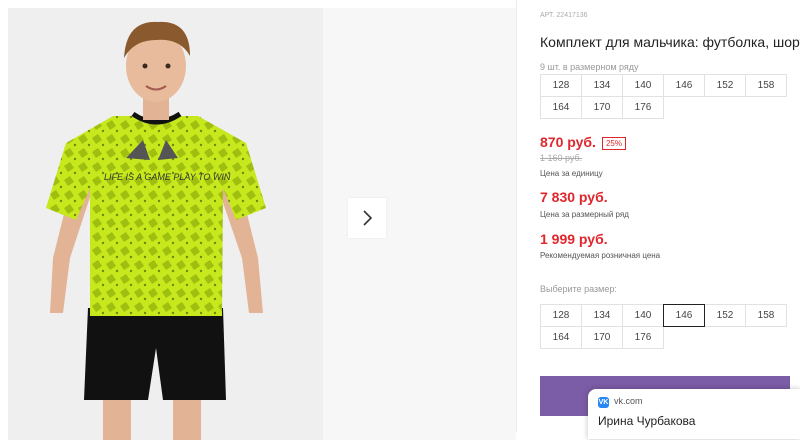 This screenshot has width=800, height=440. I want to click on series-size-cell: 164, so click(561, 107).